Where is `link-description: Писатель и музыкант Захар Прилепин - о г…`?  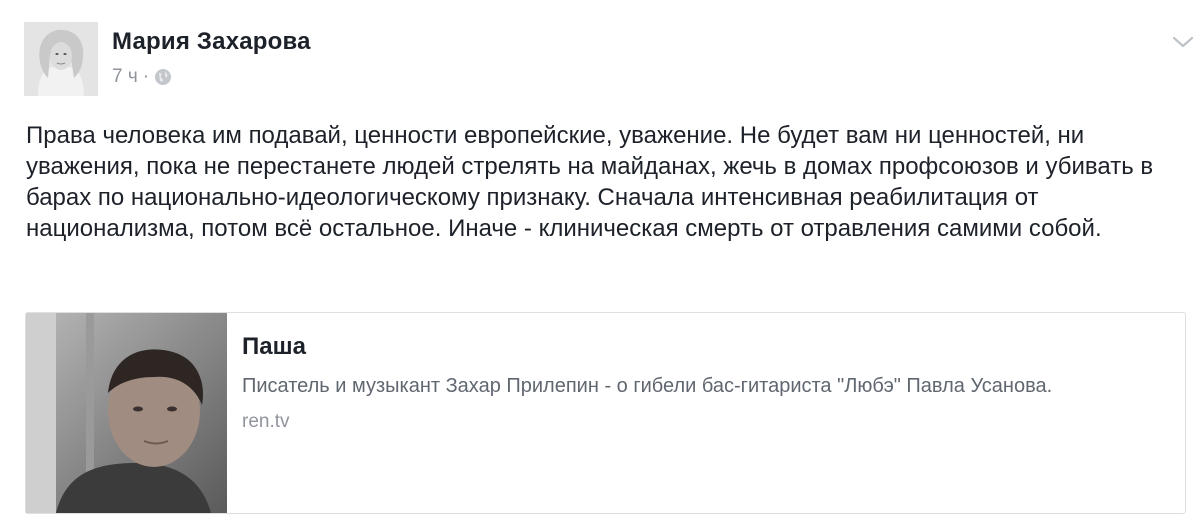
link-description: Писатель и музыкант Захар Прилепин - о г… is located at coordinates (647, 386).